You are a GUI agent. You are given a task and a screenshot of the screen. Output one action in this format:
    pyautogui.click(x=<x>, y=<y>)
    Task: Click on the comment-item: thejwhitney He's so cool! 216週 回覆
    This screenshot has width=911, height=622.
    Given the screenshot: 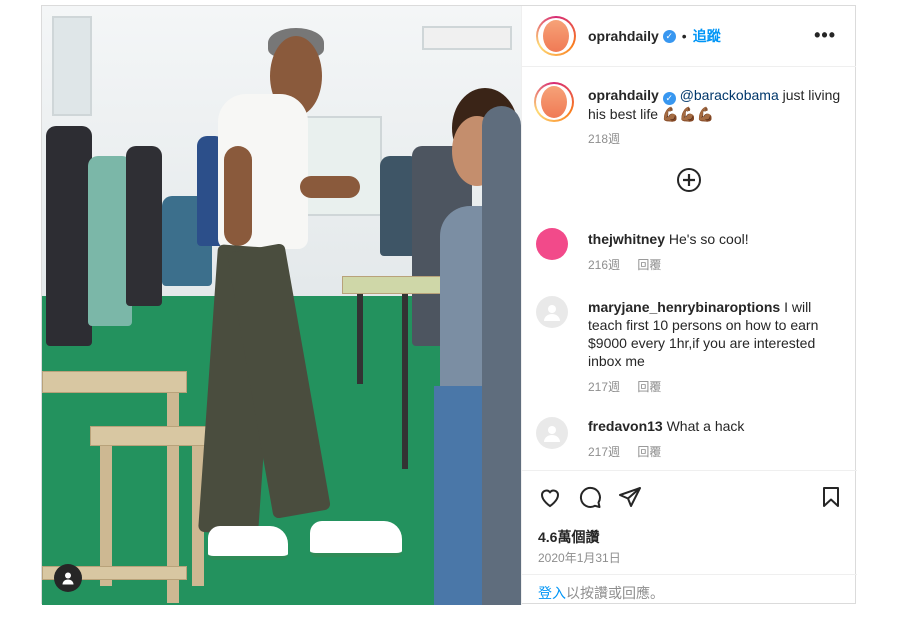 What is the action you would take?
    pyautogui.click(x=691, y=253)
    